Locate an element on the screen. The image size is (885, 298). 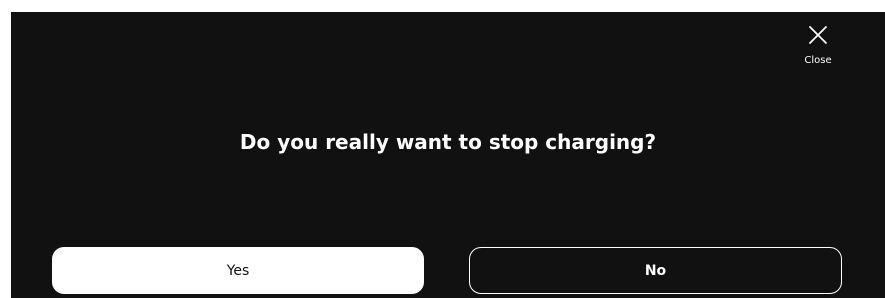
yes-button-label: Yes is located at coordinates (238, 270).